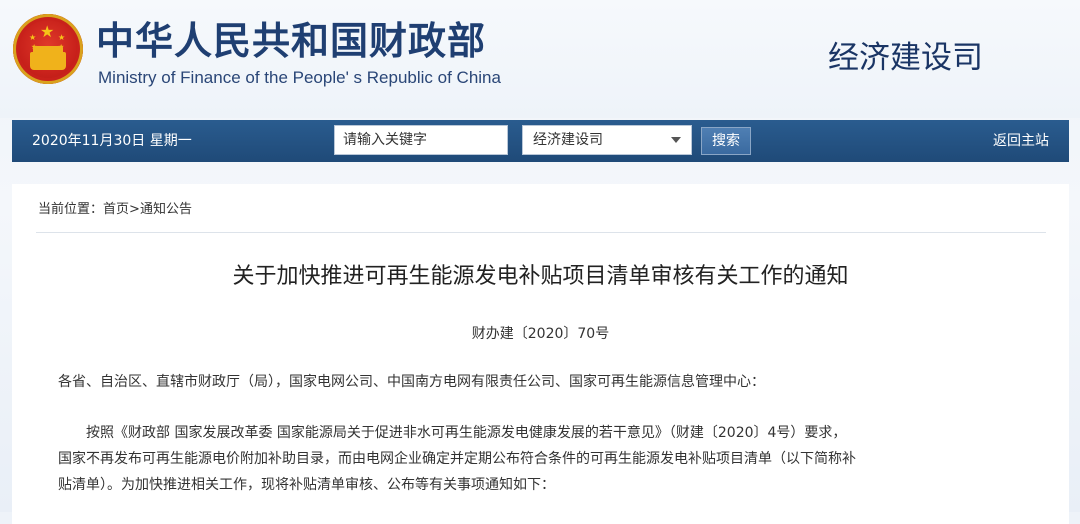 This screenshot has height=524, width=1080. Describe the element at coordinates (71, 209) in the screenshot. I see `breadcrumb-prefix: 当前位置：` at that location.